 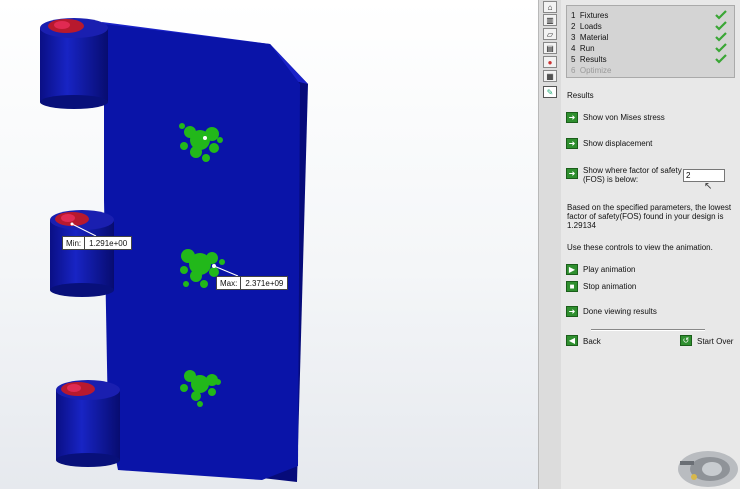 I want to click on hinge-knuckle-bottom, so click(x=88, y=423).